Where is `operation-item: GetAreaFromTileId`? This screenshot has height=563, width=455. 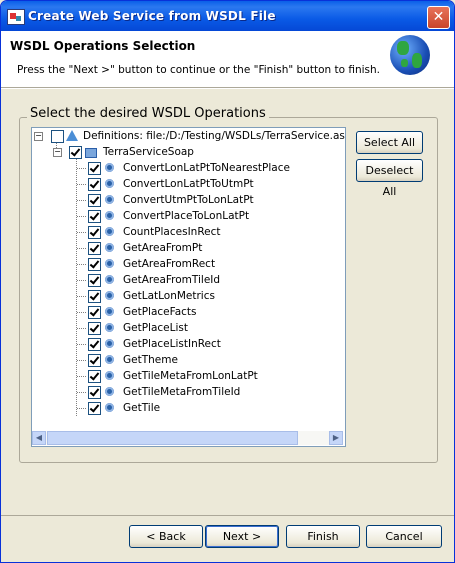 operation-item: GetAreaFromTileId is located at coordinates (182, 280).